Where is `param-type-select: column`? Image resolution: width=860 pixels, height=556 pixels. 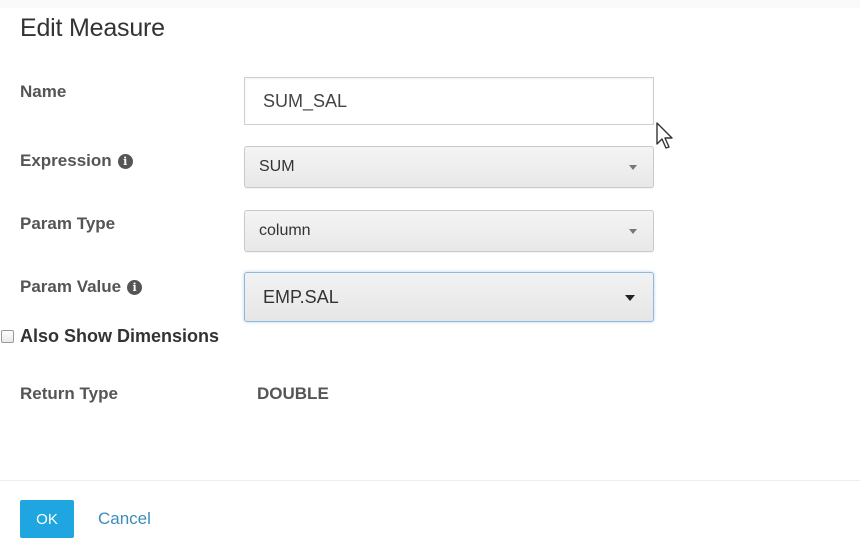 param-type-select: column is located at coordinates (449, 231).